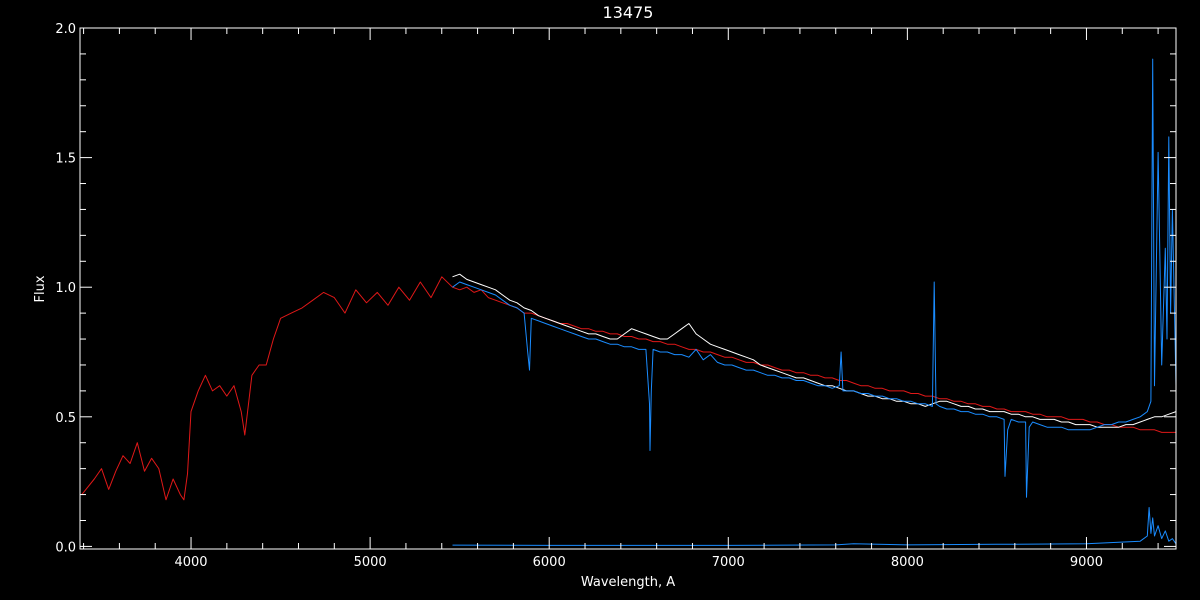 The width and height of the screenshot is (1200, 600). I want to click on y-tick-label-0: 0.0, so click(65, 547).